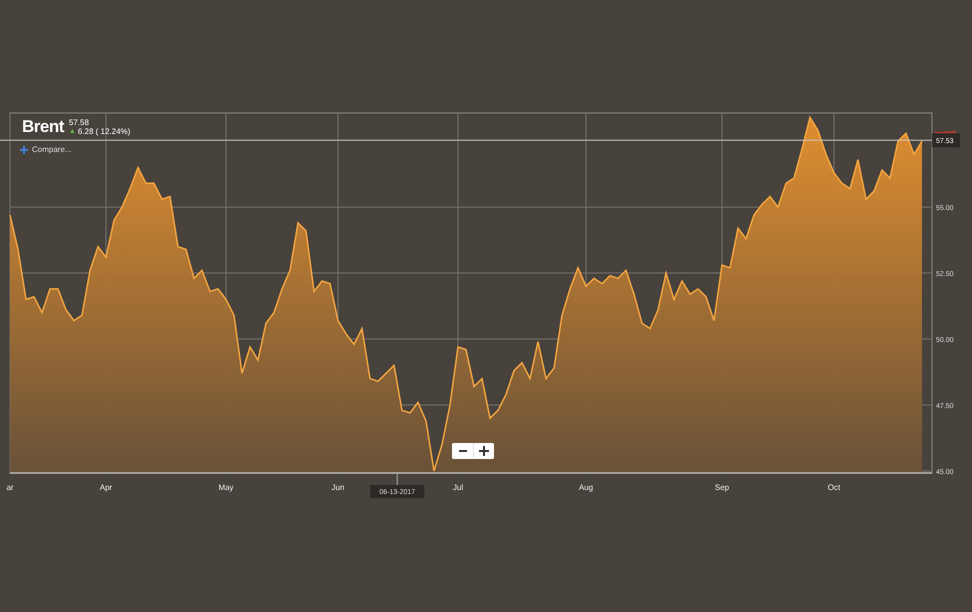  Describe the element at coordinates (458, 487) in the screenshot. I see `x-axis-label: Jul` at that location.